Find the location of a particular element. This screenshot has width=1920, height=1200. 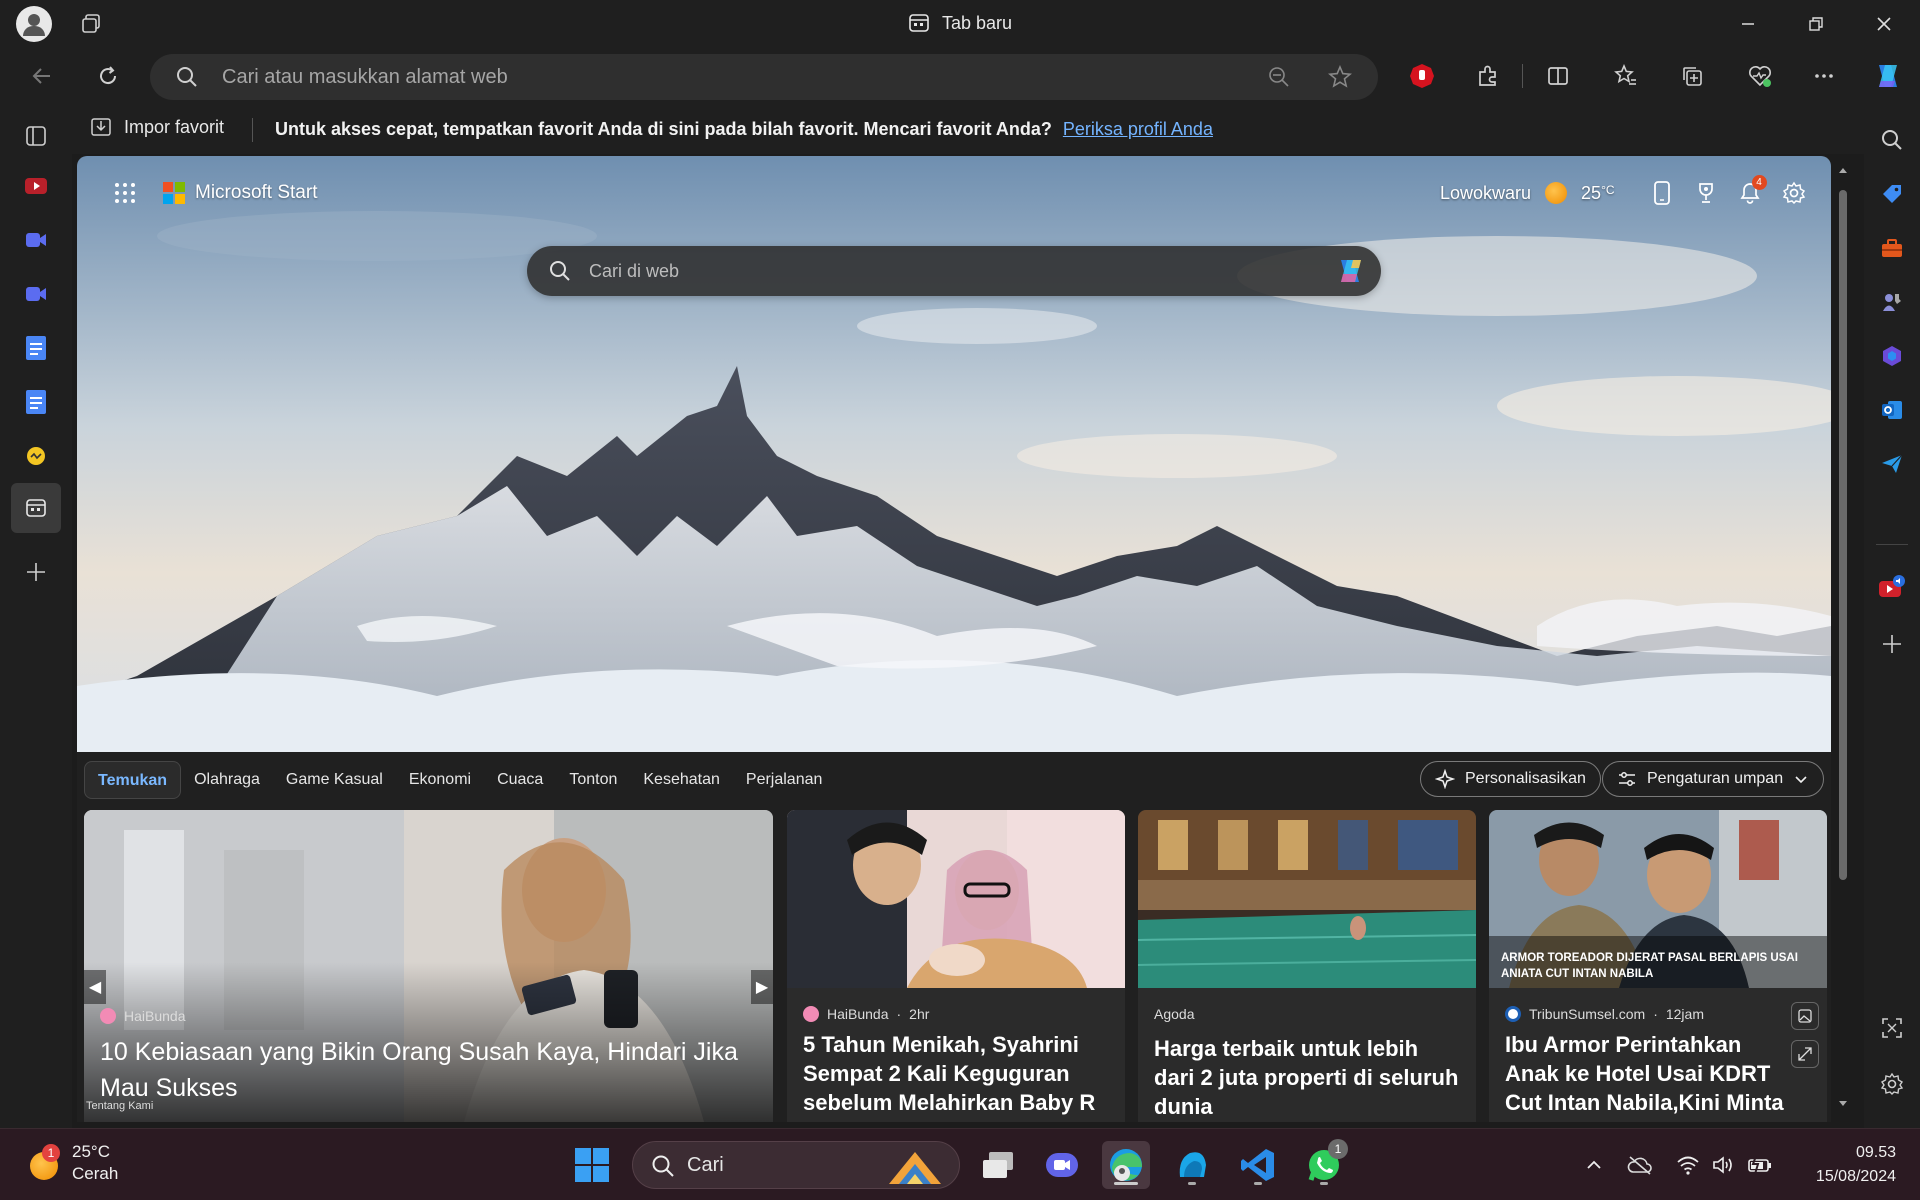

extensions-button is located at coordinates (1488, 76).